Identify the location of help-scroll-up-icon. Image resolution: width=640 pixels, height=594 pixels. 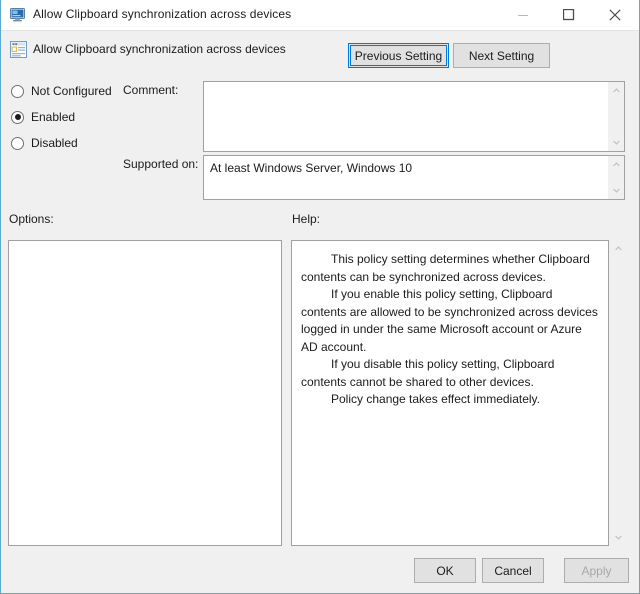
(618, 248).